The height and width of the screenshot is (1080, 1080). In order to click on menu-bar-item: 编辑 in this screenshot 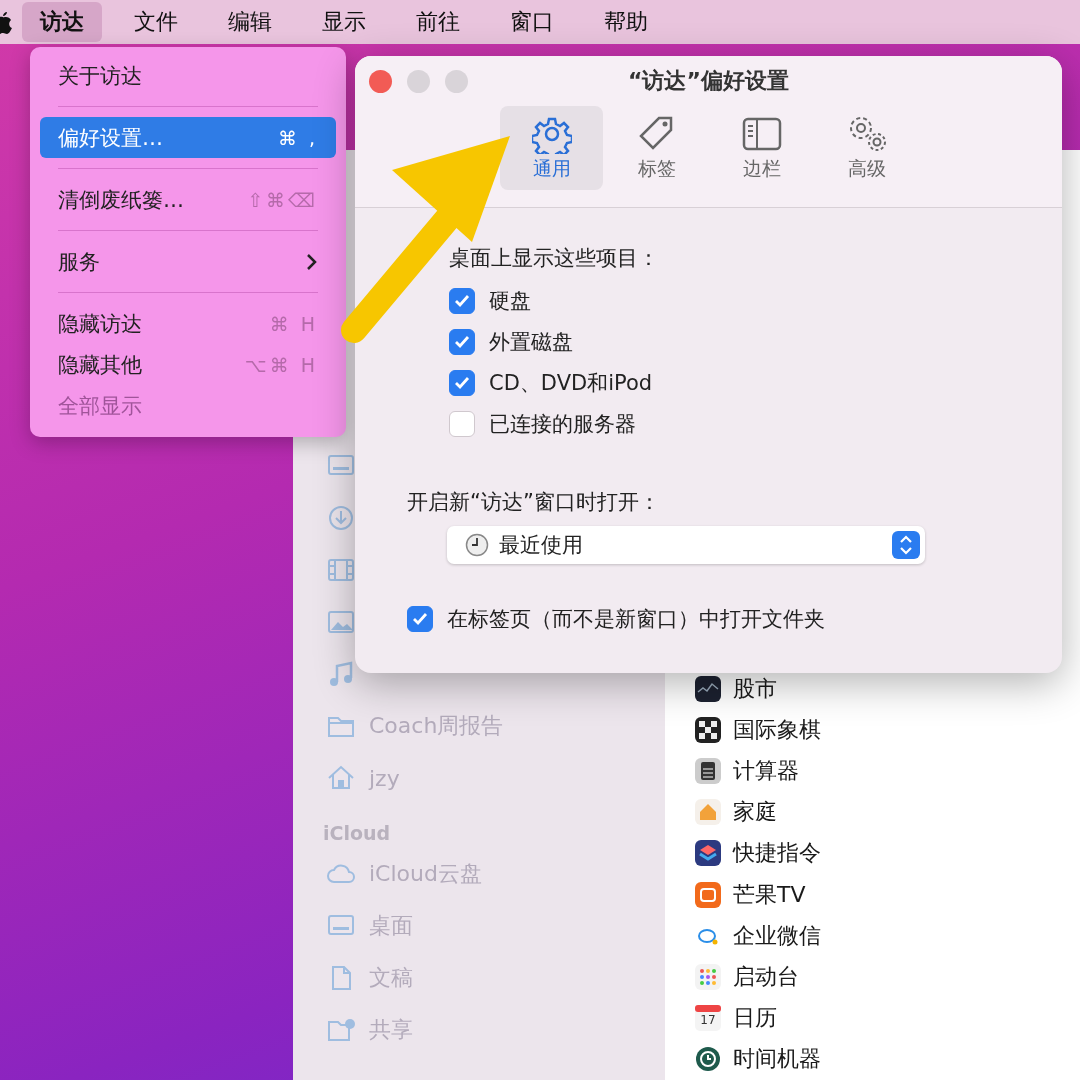, I will do `click(250, 22)`.